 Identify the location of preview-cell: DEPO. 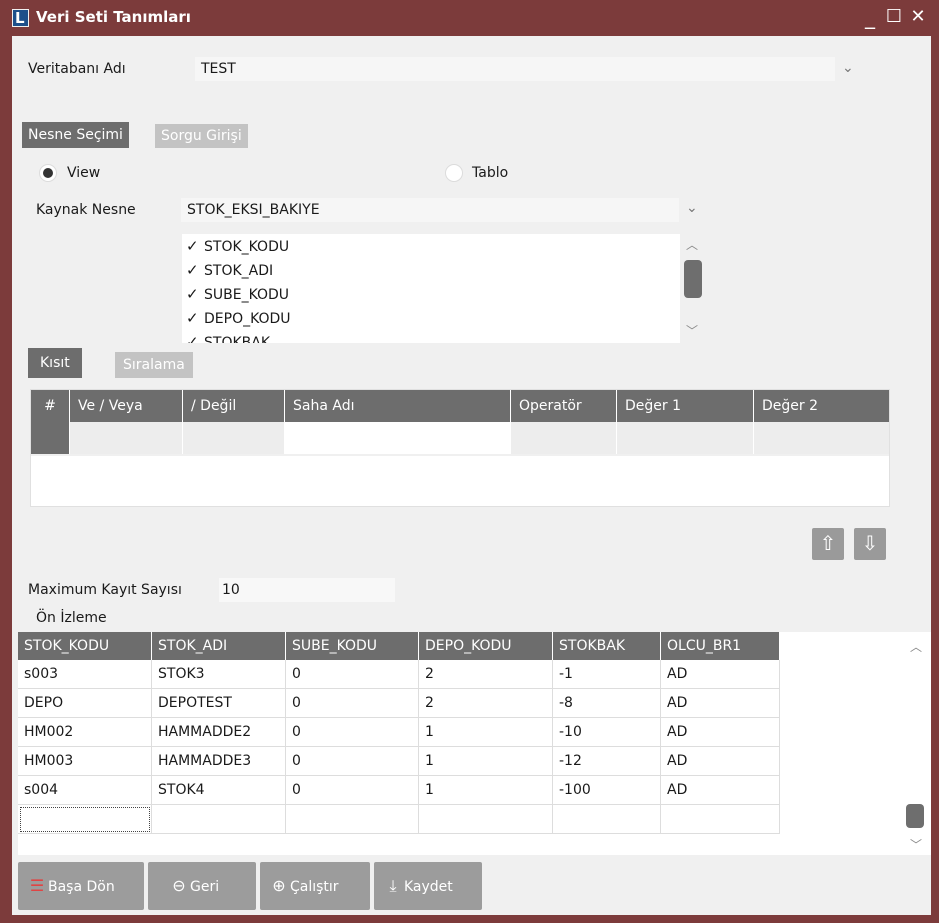
(85, 703).